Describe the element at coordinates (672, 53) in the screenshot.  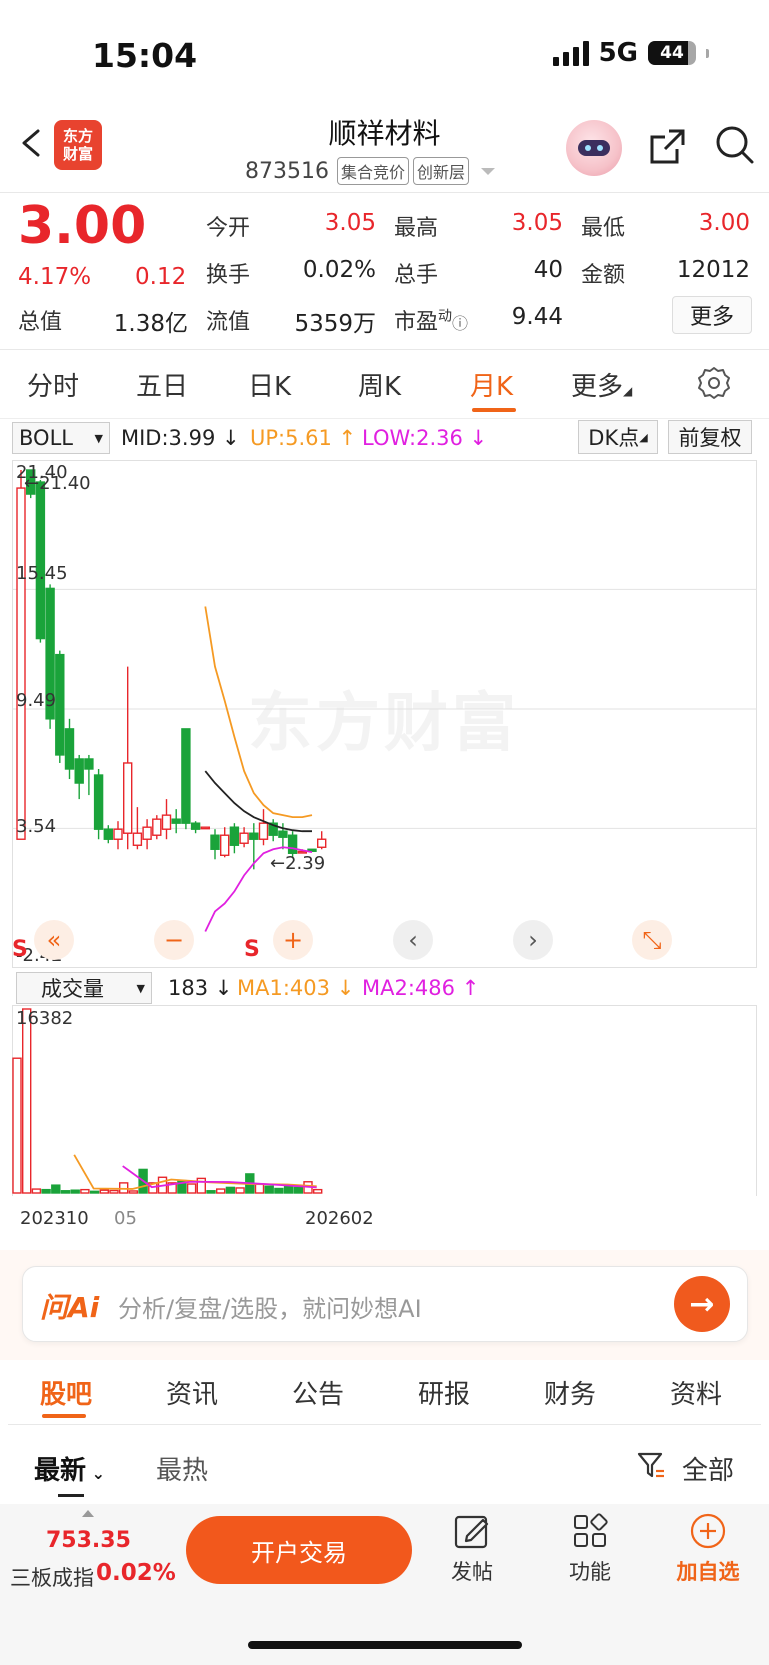
I see `battery-icon: 44` at that location.